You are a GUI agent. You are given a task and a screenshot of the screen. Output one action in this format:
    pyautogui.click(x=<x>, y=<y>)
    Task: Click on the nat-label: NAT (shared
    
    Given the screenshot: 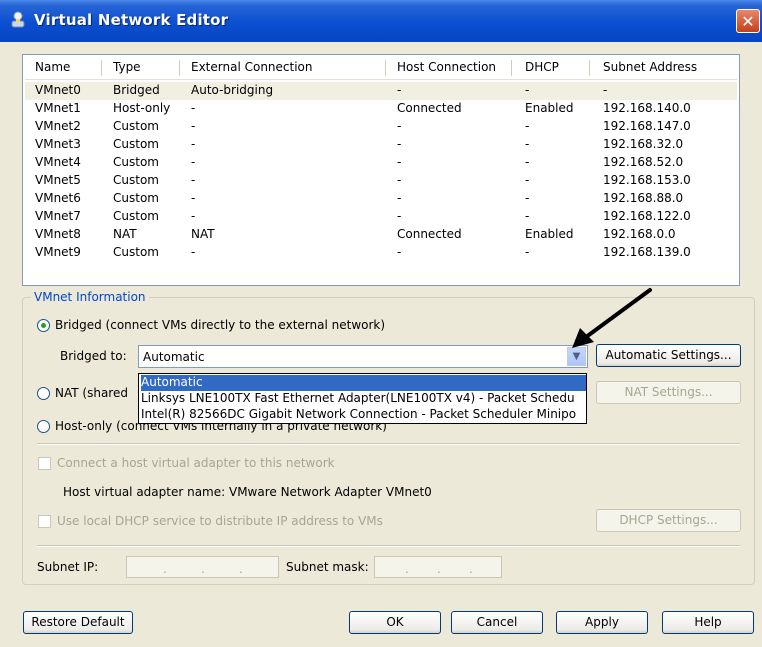 What is the action you would take?
    pyautogui.click(x=91, y=393)
    